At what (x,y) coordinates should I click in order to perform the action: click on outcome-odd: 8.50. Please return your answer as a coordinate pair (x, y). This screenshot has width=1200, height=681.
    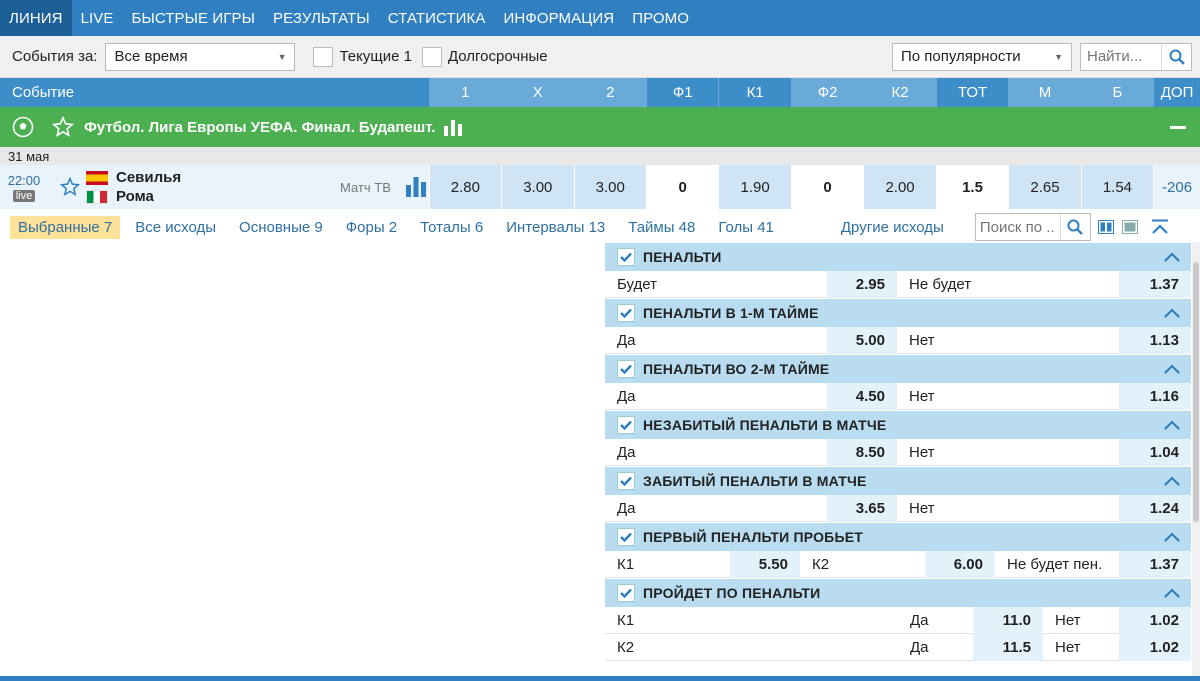
    Looking at the image, I should click on (862, 452).